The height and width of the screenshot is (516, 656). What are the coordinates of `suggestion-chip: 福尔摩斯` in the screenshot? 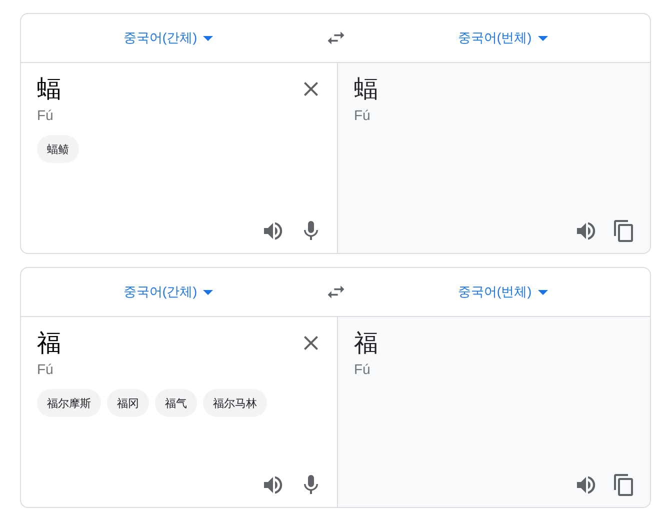 It's located at (69, 403).